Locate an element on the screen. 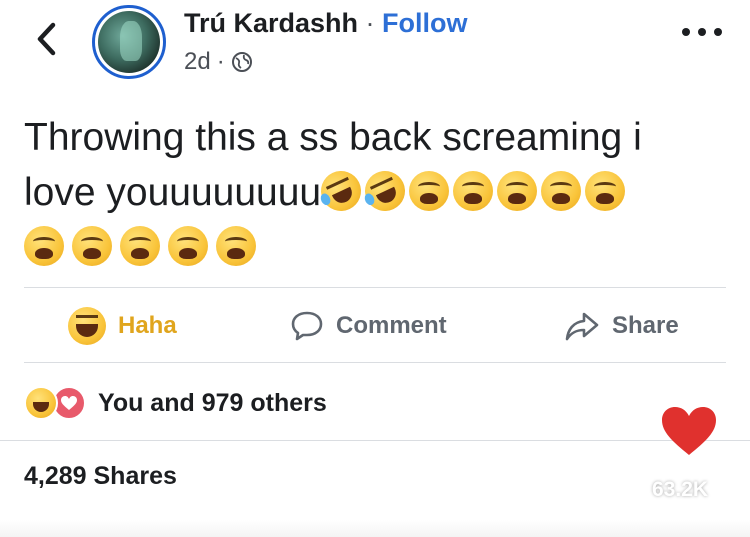  share-button: Share is located at coordinates (621, 326).